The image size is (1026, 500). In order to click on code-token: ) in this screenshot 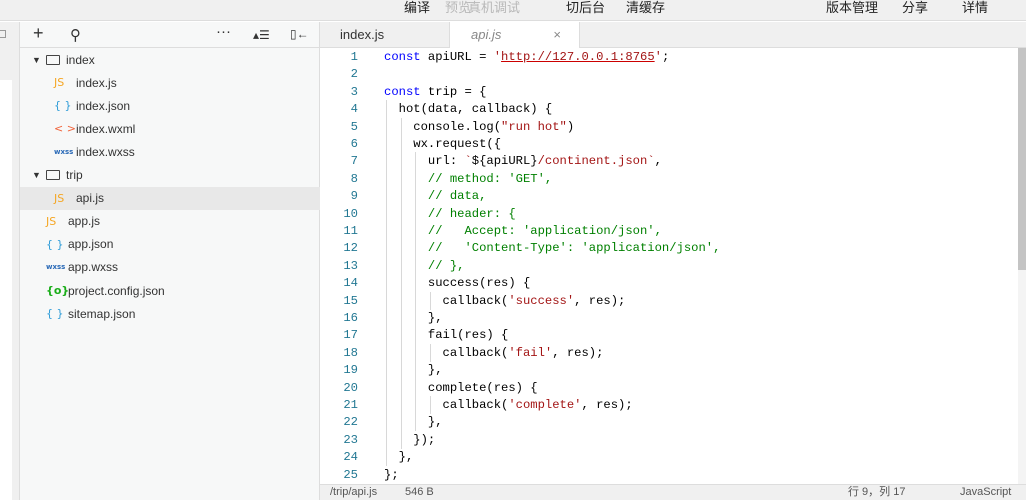, I will do `click(570, 126)`.